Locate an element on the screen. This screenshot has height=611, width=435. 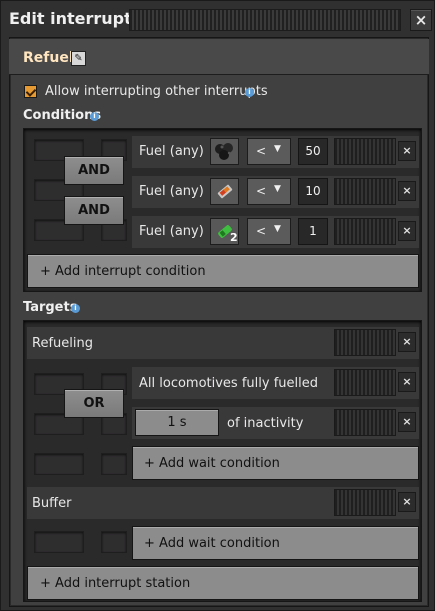
station-name: Refueling is located at coordinates (62, 343).